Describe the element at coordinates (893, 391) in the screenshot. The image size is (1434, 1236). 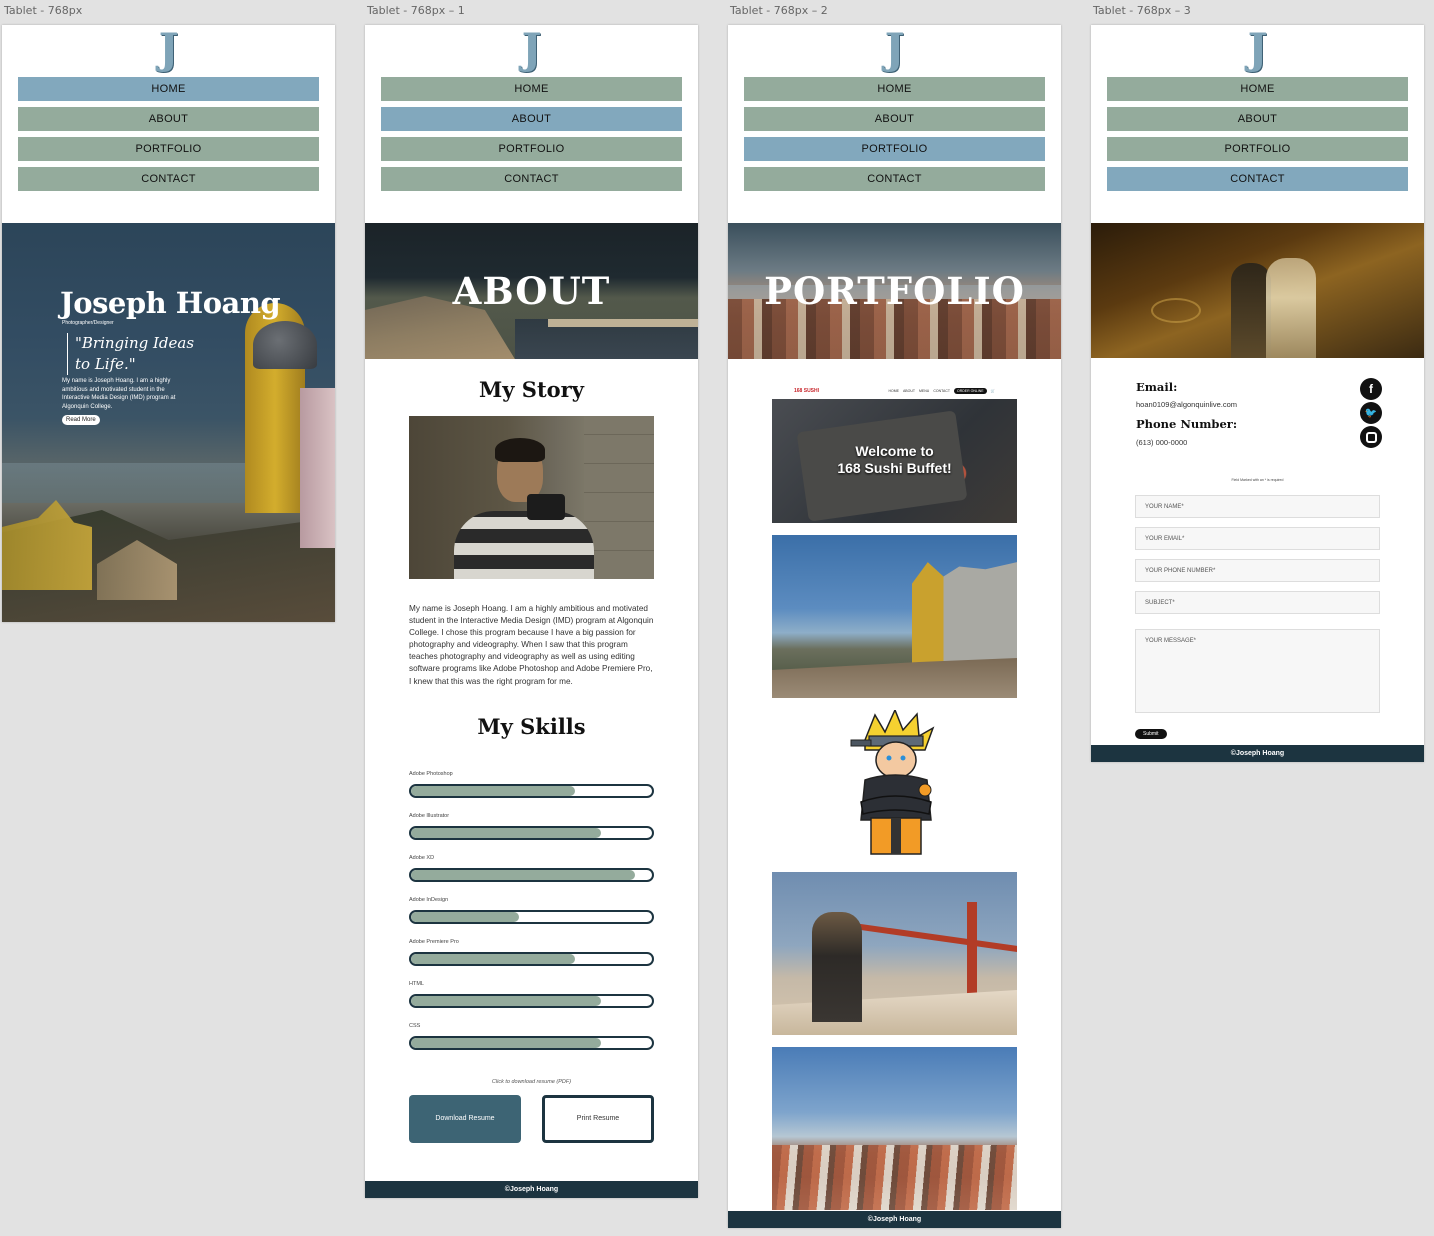
I see `sushi-link-home: HOME` at that location.